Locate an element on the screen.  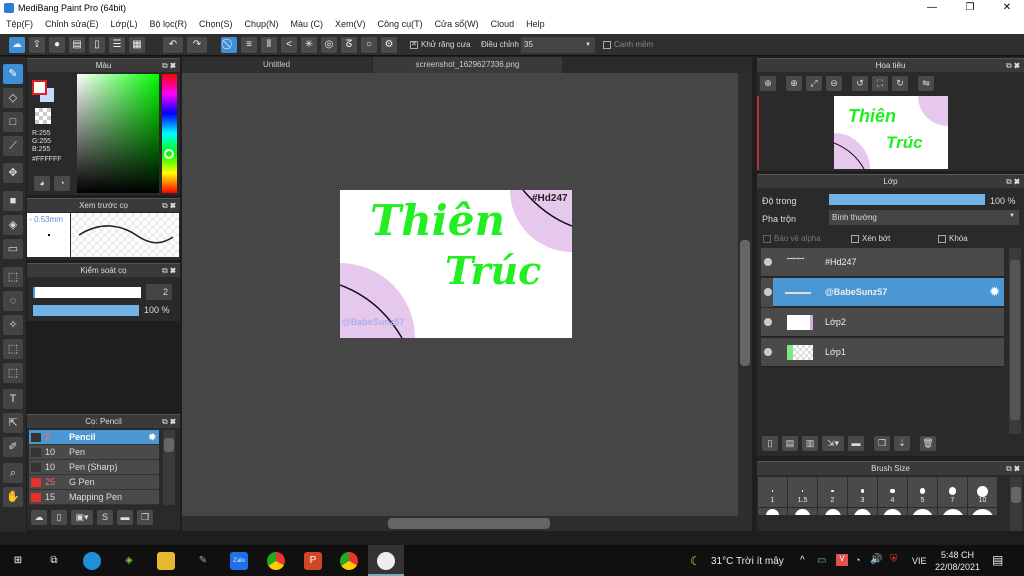
folder-icon: ▬ is located at coordinates (856, 443).